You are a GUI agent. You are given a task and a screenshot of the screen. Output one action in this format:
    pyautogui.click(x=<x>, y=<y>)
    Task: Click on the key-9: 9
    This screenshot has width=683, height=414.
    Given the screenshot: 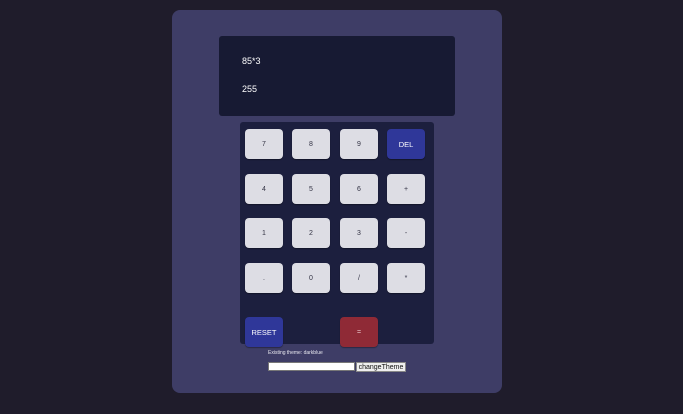 What is the action you would take?
    pyautogui.click(x=359, y=144)
    